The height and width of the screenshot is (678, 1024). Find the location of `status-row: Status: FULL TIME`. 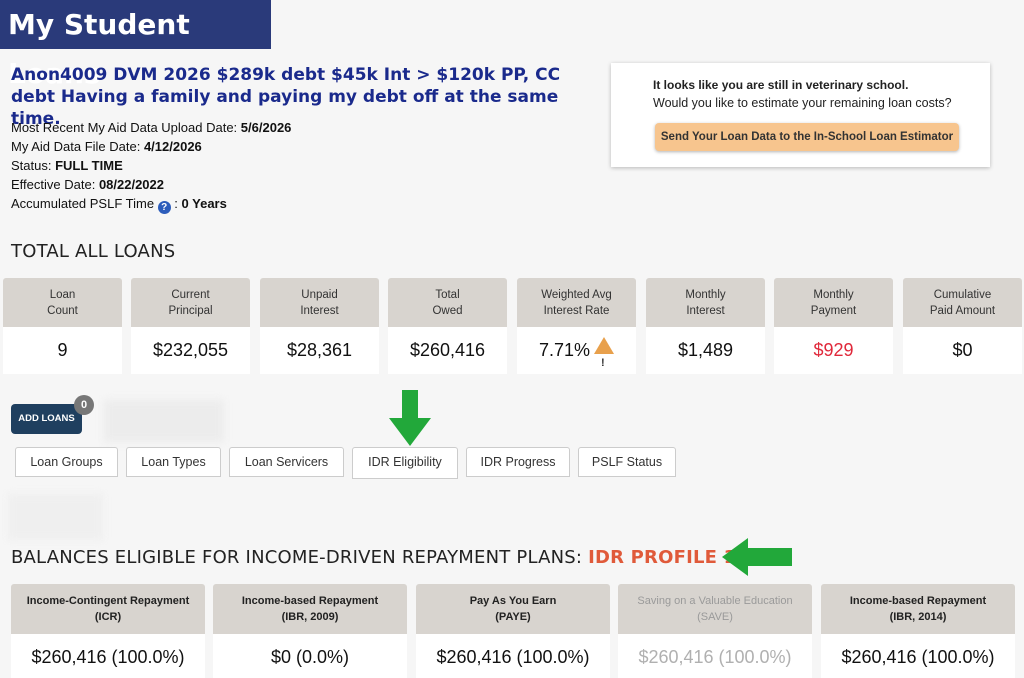

status-row: Status: FULL TIME is located at coordinates (67, 165).